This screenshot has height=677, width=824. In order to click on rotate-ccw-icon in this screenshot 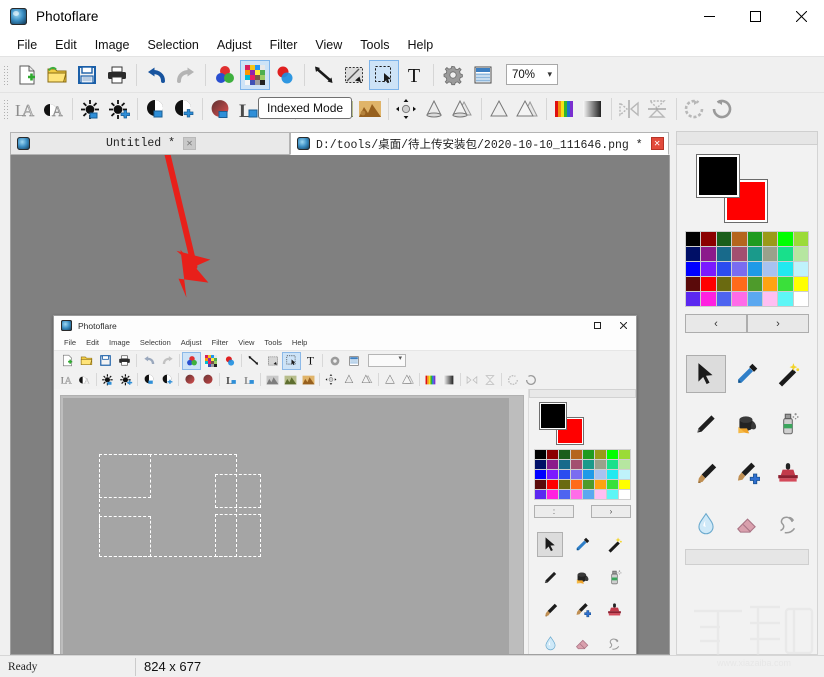, I will do `click(695, 109)`.